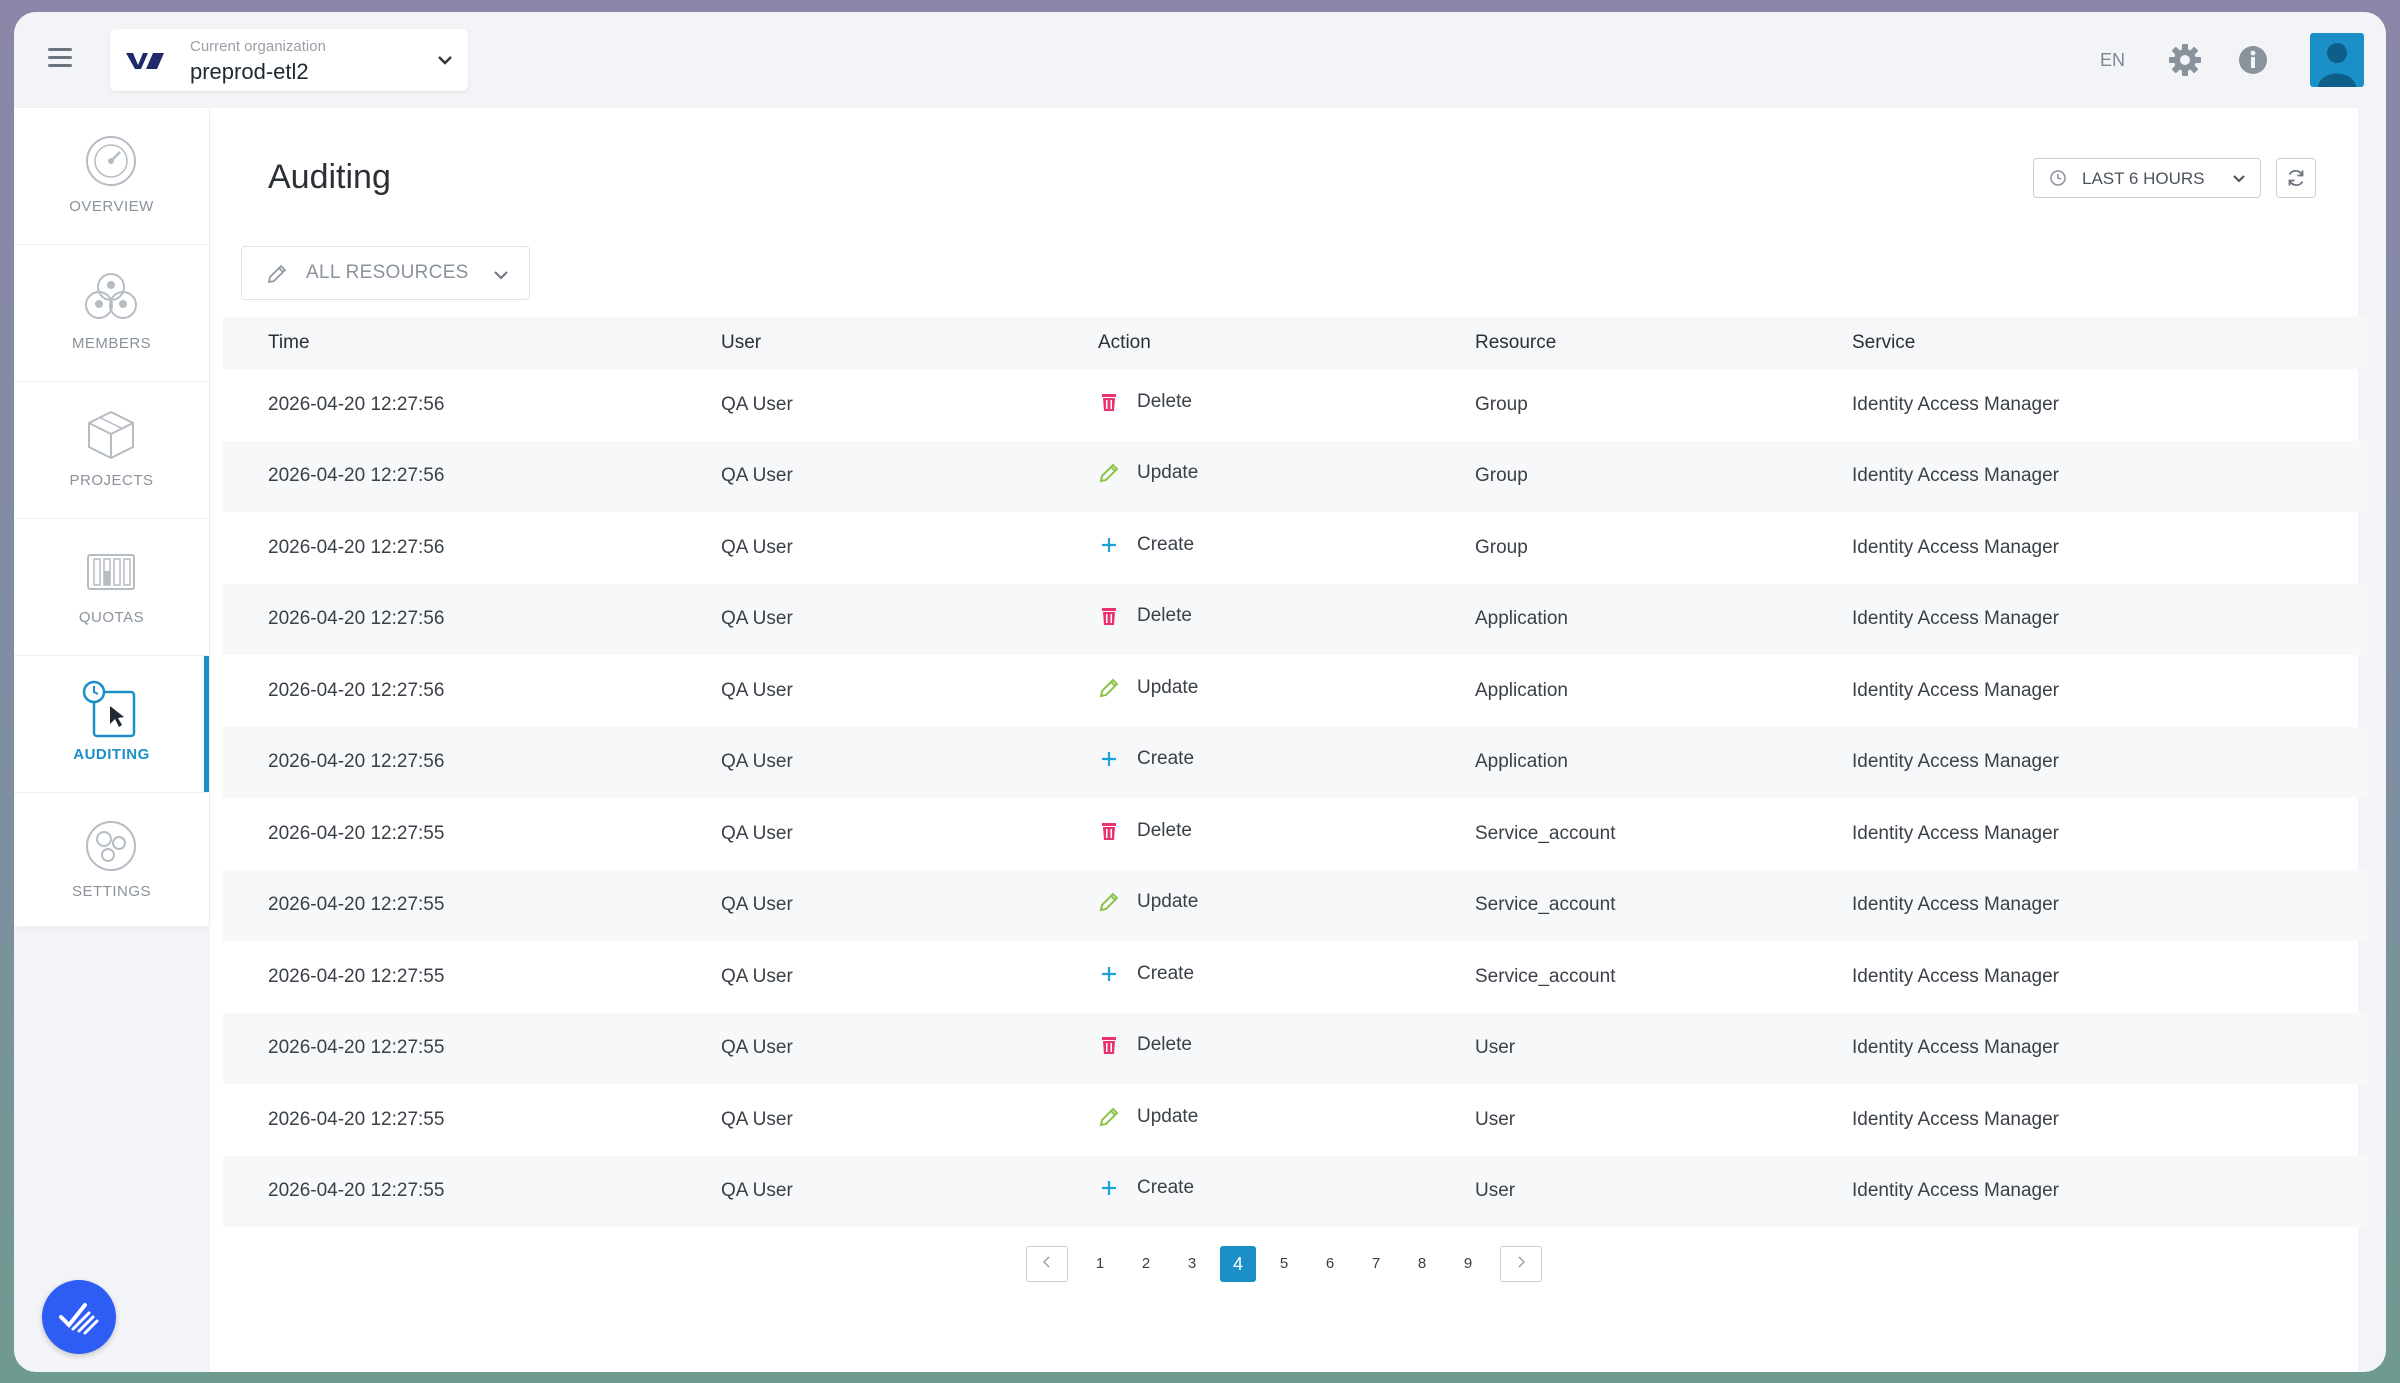 The width and height of the screenshot is (2400, 1383). Describe the element at coordinates (472, 343) in the screenshot. I see `column-header-time: Time` at that location.